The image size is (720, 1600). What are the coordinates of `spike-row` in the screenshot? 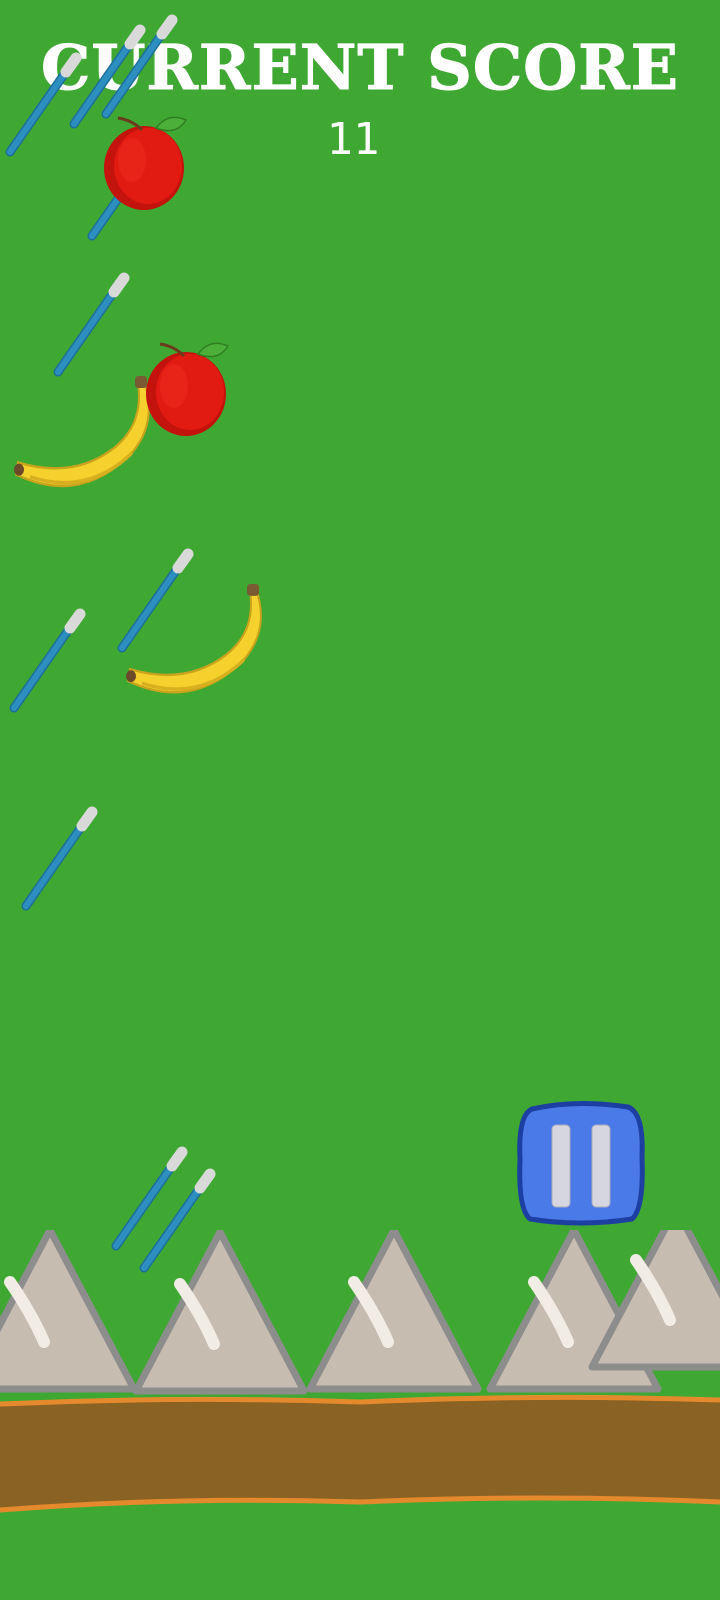 It's located at (360, 1310).